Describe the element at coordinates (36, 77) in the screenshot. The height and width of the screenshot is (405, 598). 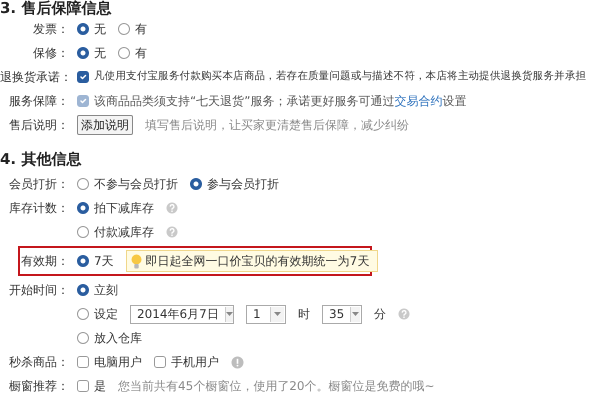
I see `field-label: 退换货承诺：` at that location.